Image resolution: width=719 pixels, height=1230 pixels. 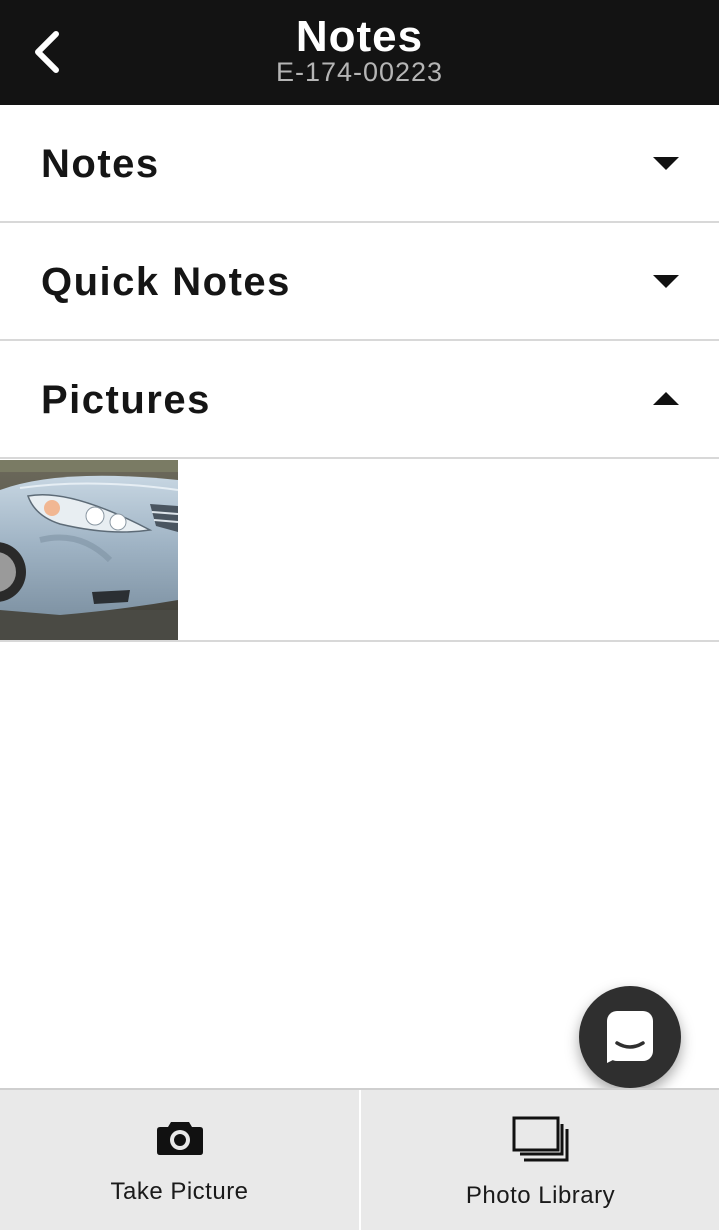 What do you see at coordinates (166, 282) in the screenshot?
I see `section-label: Quick Notes` at bounding box center [166, 282].